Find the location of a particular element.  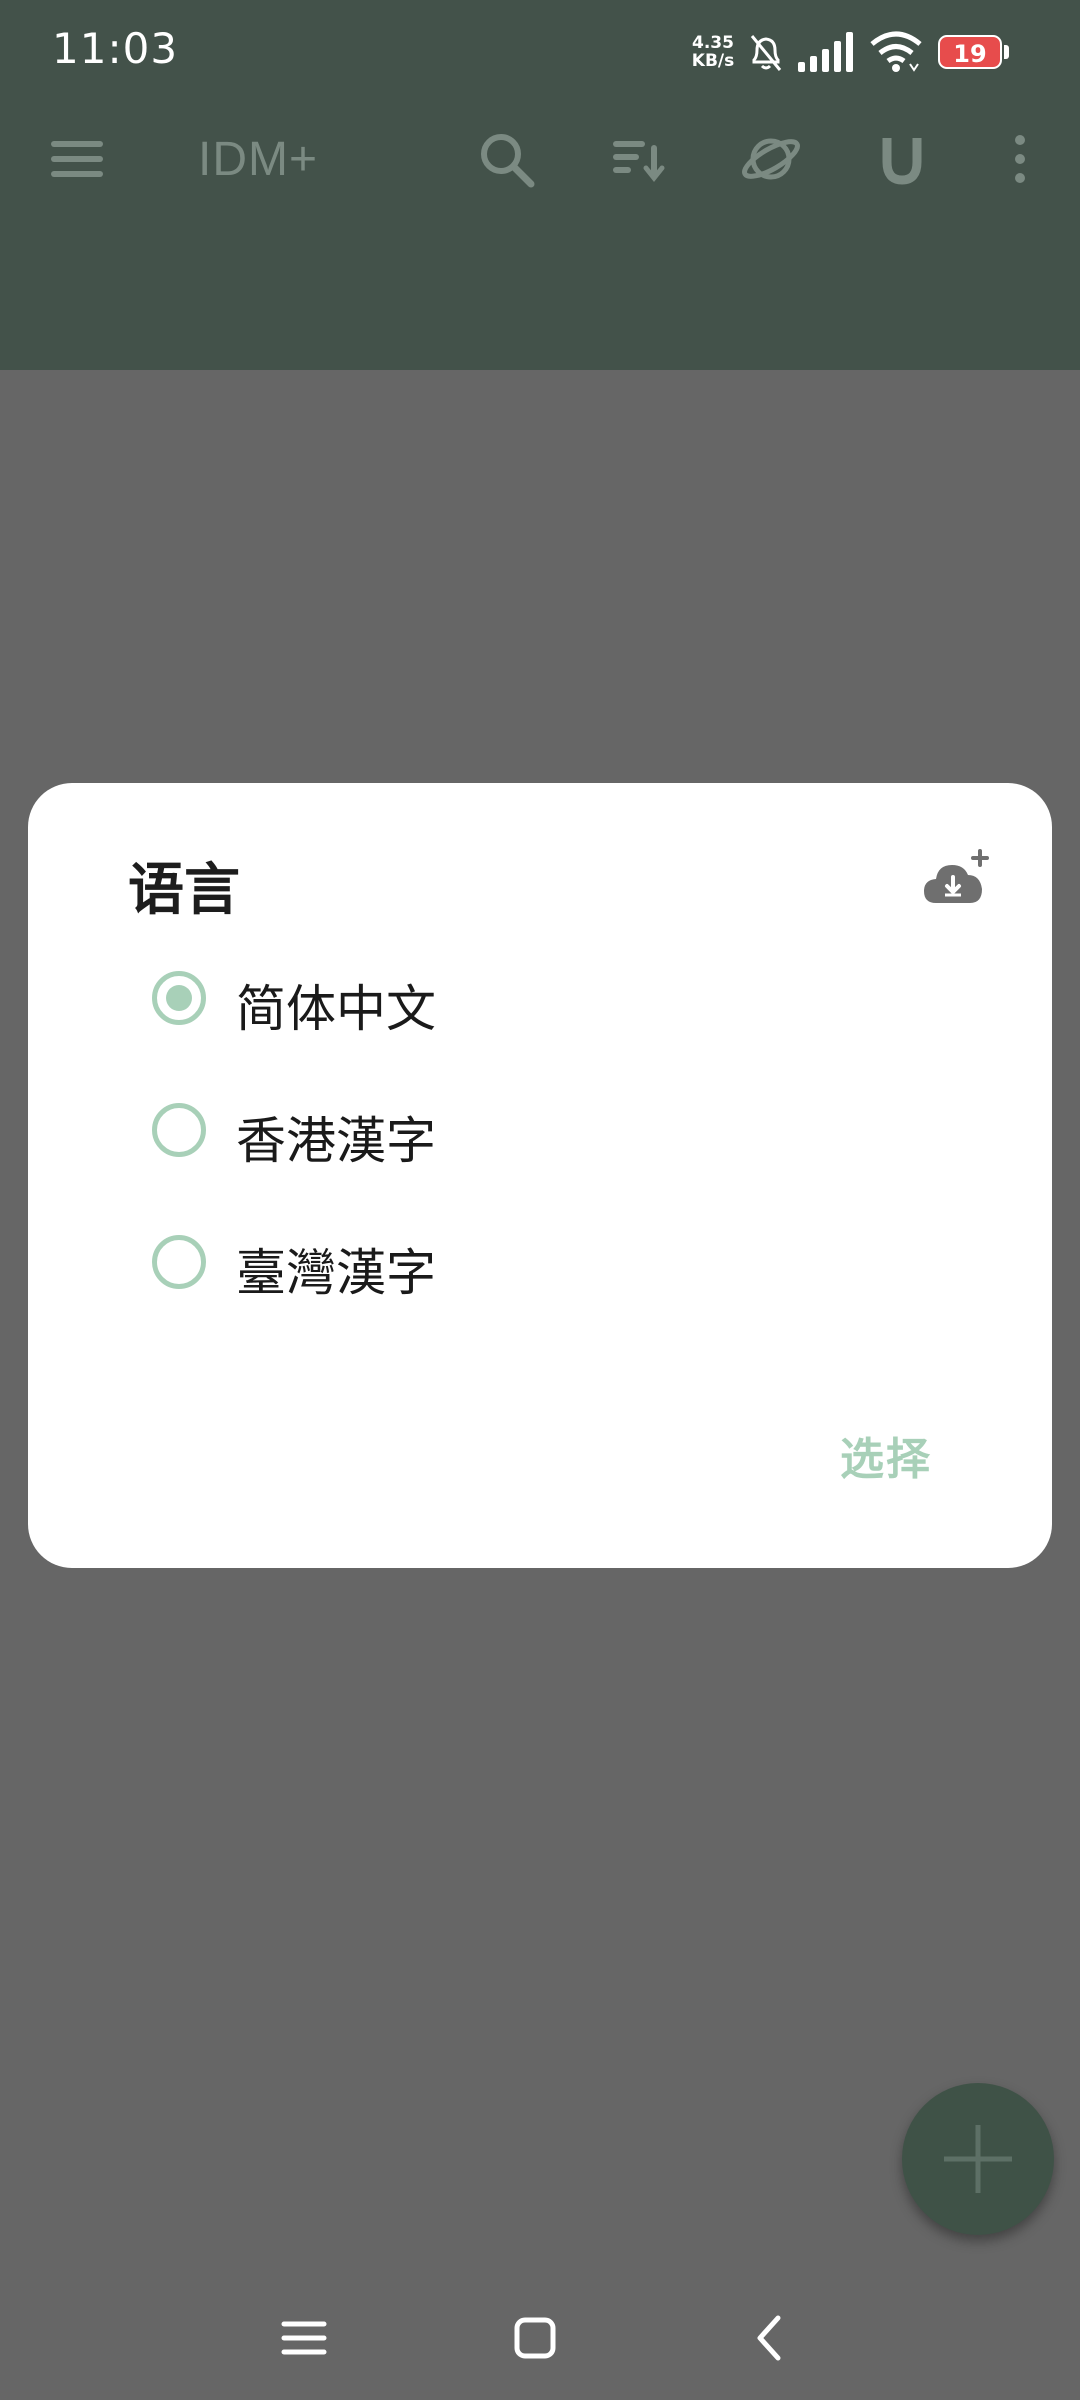

search-icon is located at coordinates (506, 159).